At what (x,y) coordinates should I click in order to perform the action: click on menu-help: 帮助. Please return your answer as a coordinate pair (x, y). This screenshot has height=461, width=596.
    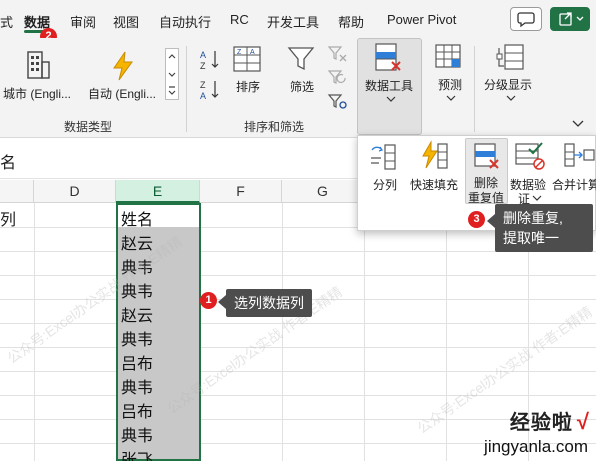
    Looking at the image, I should click on (351, 21).